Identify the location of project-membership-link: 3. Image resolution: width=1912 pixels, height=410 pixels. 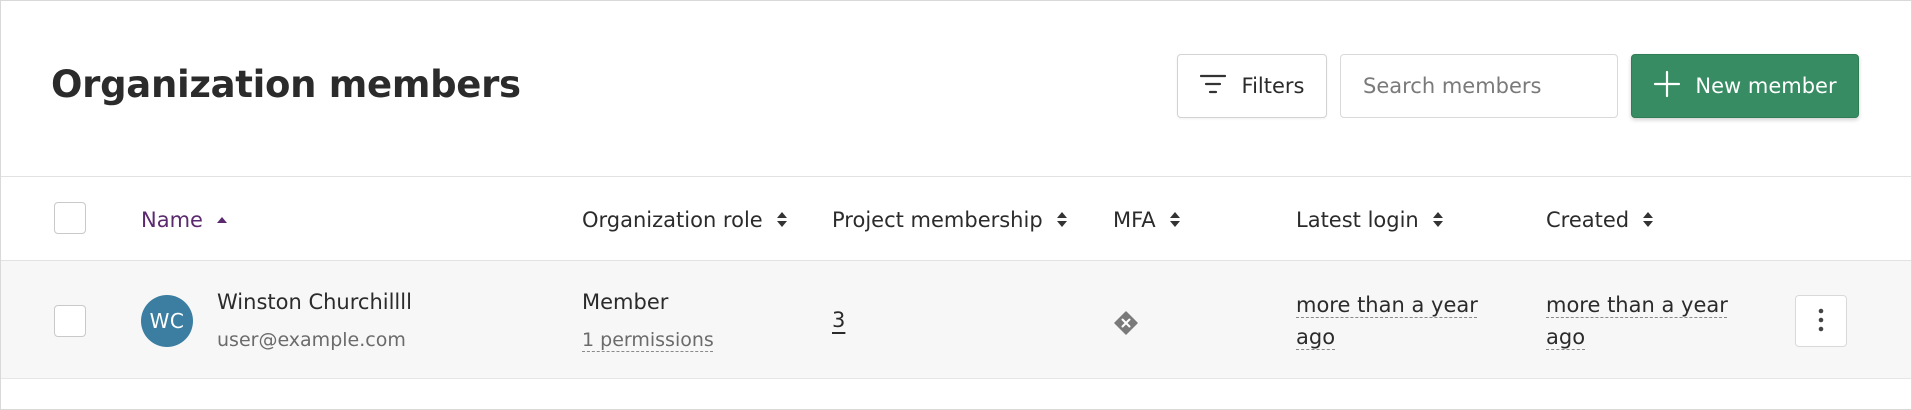
(838, 320).